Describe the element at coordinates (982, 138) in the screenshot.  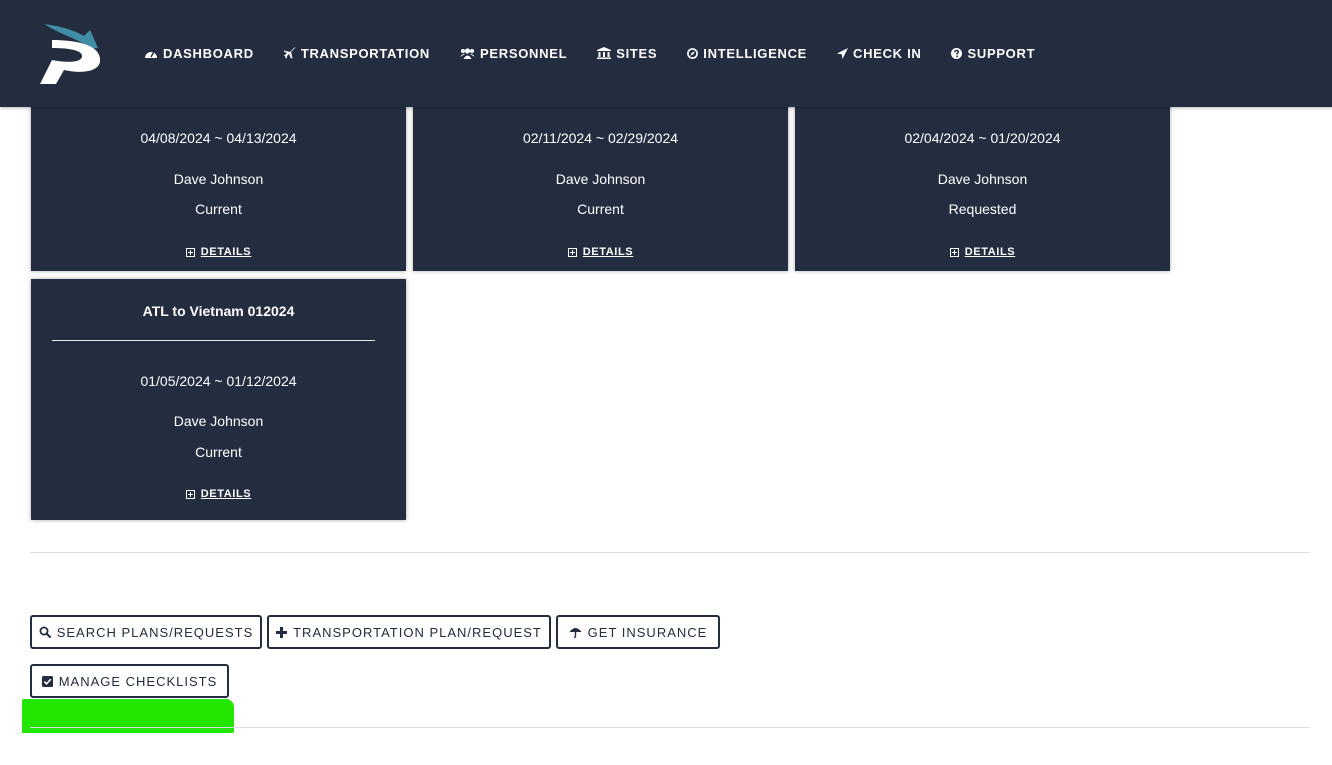
I see `card-dates: 02/04/2024 ~ 01/20/2024` at that location.